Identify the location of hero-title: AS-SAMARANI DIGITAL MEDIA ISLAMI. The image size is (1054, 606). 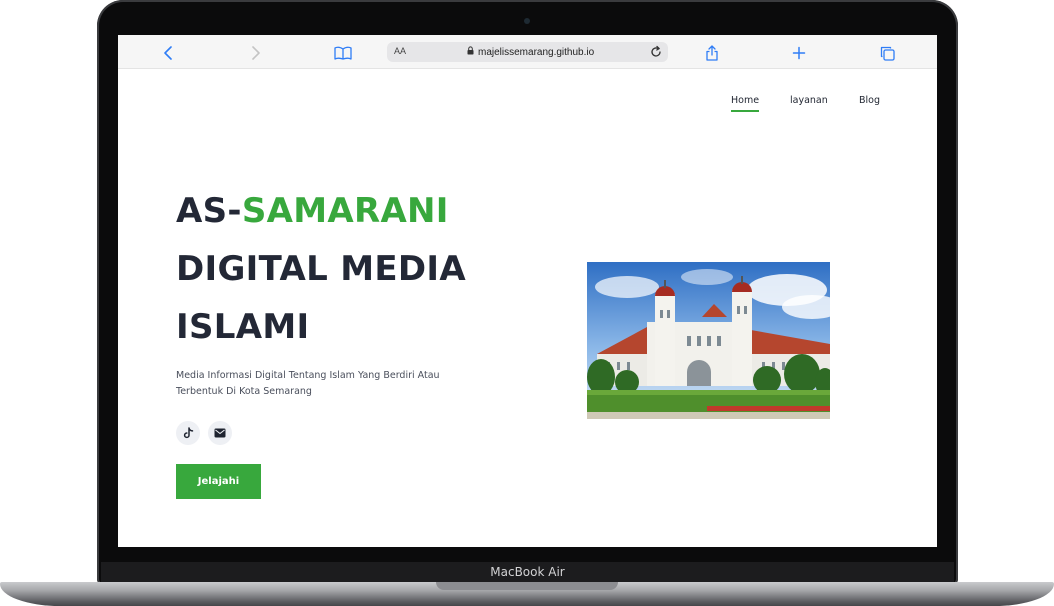
(341, 269).